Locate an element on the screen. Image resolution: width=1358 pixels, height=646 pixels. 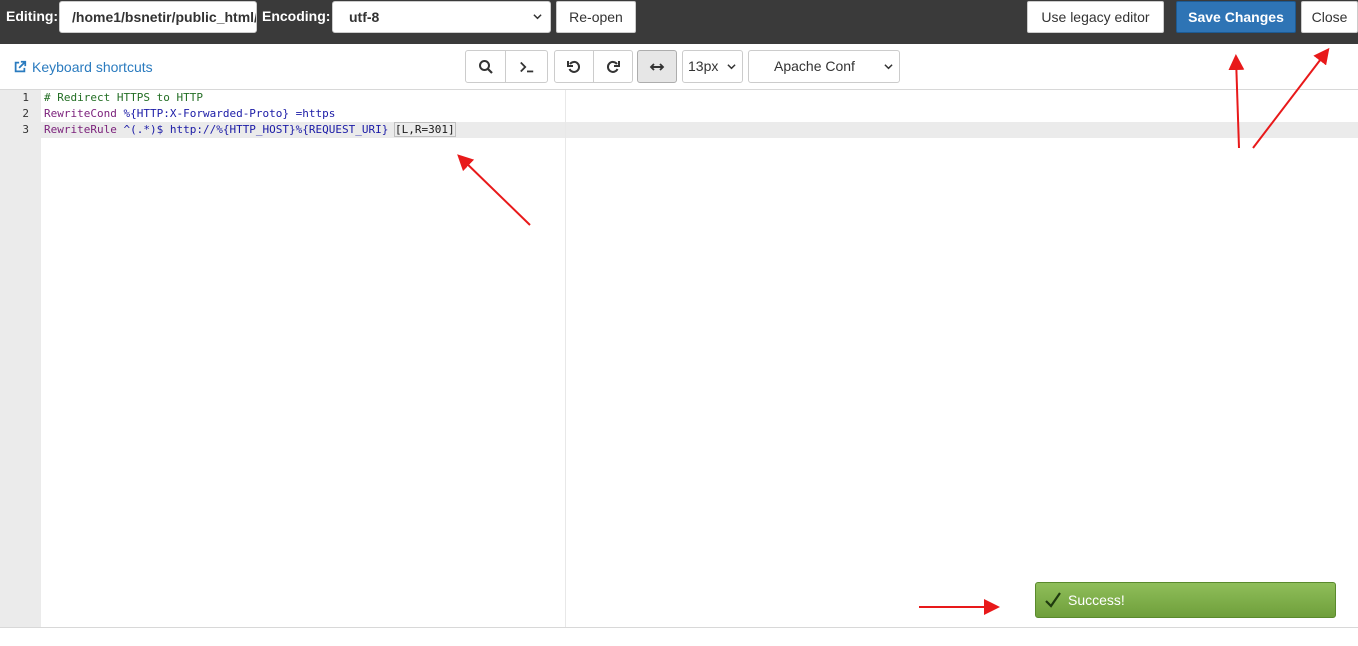
keyboard-shortcuts-label: Keyboard shortcuts is located at coordinates (92, 67).